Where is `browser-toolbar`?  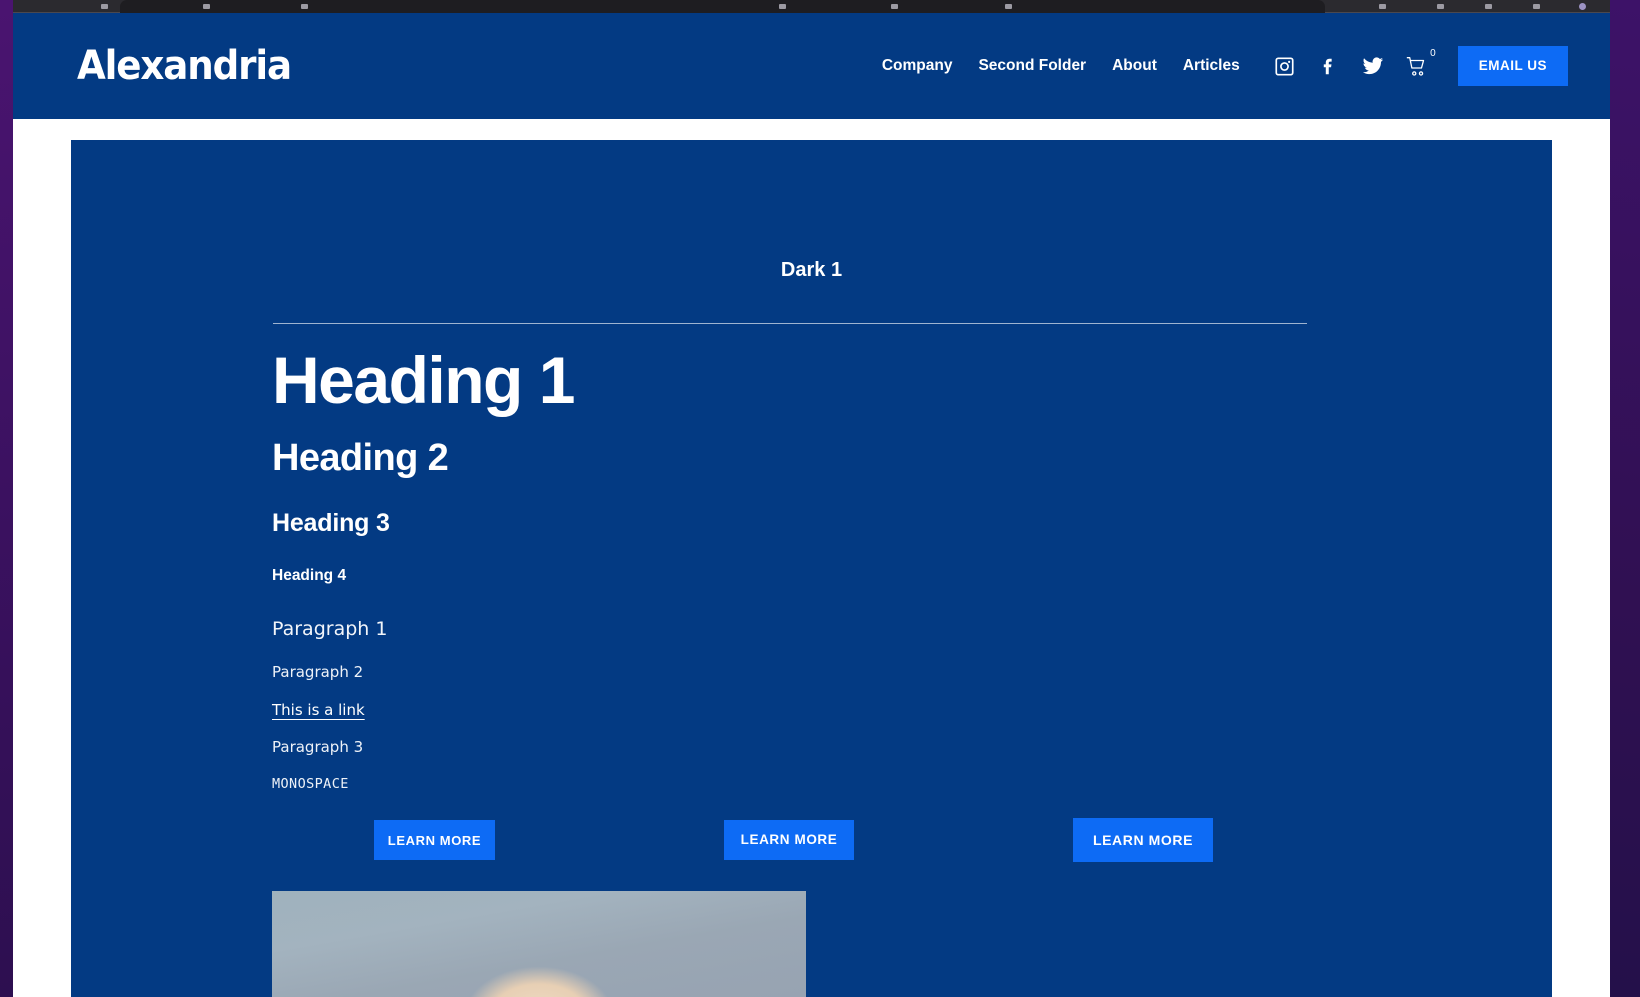
browser-toolbar is located at coordinates (811, 6).